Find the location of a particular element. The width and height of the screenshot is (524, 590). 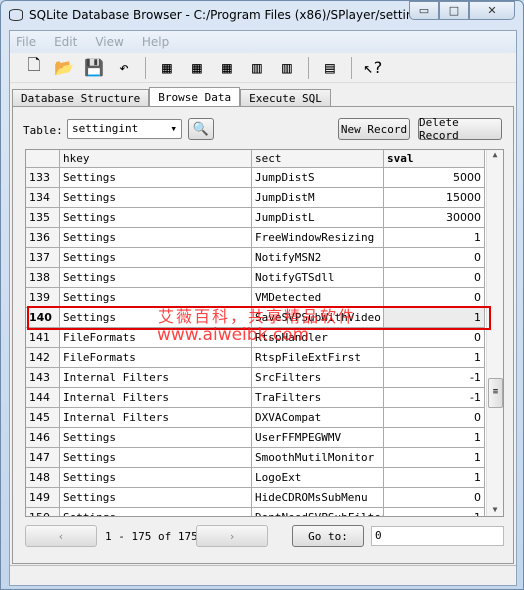

table-row: 135 Settings JumpDistL 30000 is located at coordinates (256, 218).